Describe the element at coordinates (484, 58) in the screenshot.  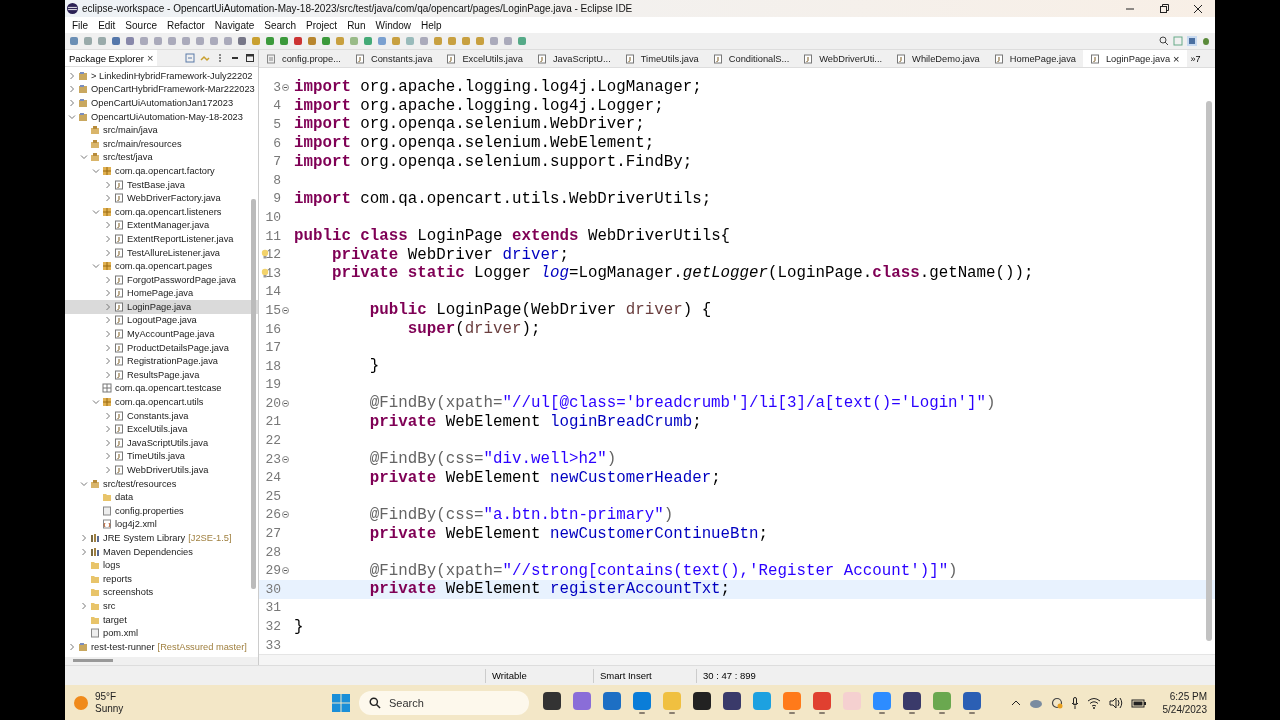
I see `editor-tab: ExcelUtils.java` at that location.